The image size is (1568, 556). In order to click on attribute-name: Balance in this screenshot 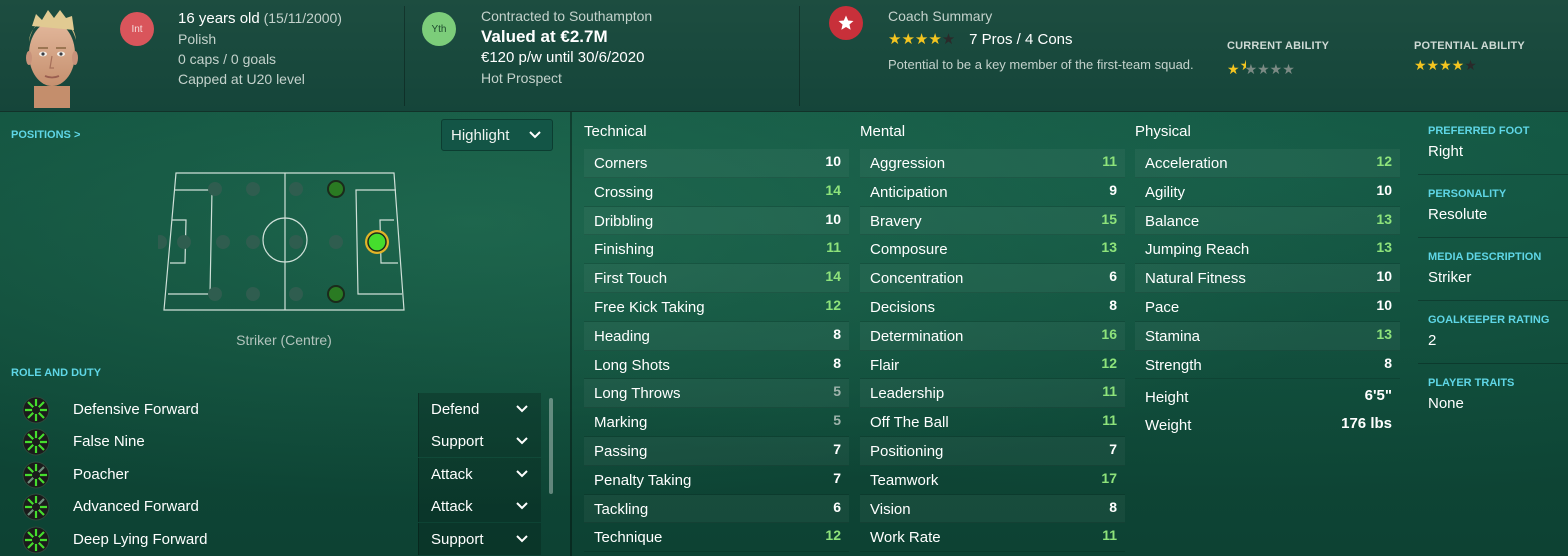, I will do `click(1172, 221)`.